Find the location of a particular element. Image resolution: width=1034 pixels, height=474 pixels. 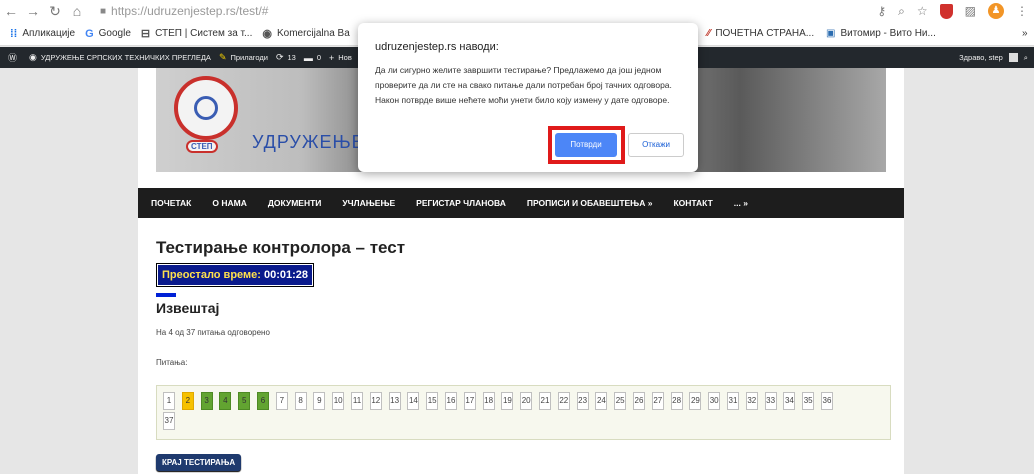

question-button: 36 is located at coordinates (827, 401).